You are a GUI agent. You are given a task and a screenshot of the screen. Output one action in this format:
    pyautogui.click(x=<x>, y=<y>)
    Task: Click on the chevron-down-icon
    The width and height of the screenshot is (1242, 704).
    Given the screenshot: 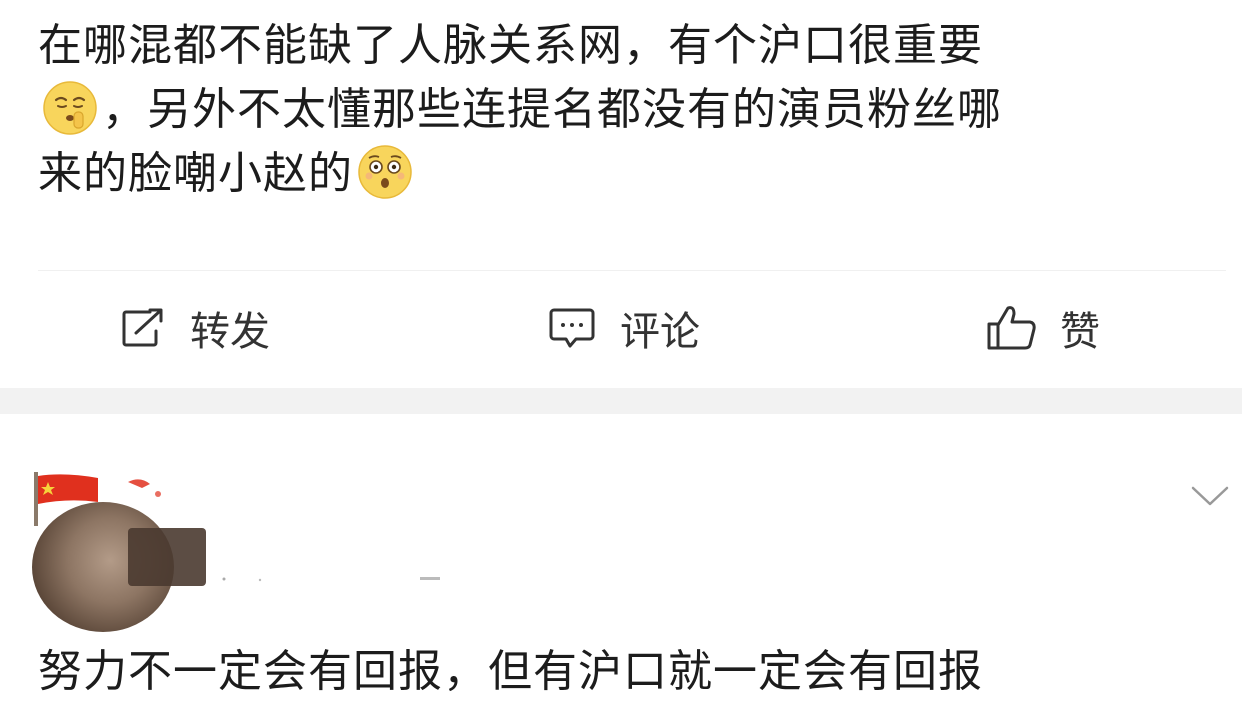 What is the action you would take?
    pyautogui.click(x=1210, y=499)
    